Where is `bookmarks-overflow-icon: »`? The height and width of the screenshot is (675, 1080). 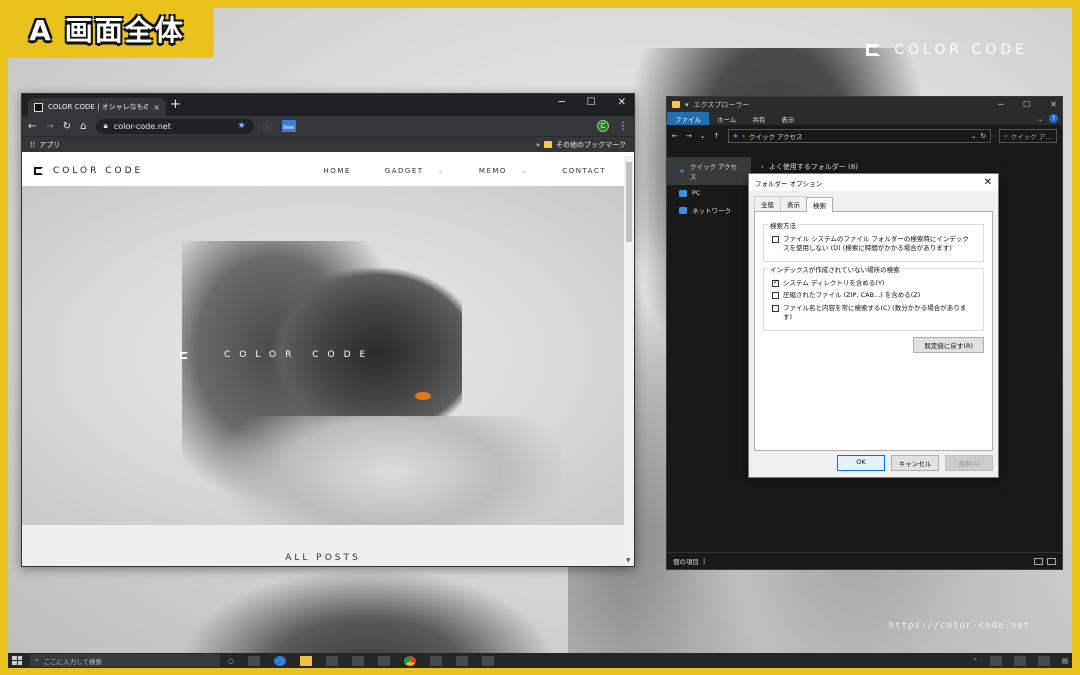
bookmarks-overflow-icon: » is located at coordinates (538, 145).